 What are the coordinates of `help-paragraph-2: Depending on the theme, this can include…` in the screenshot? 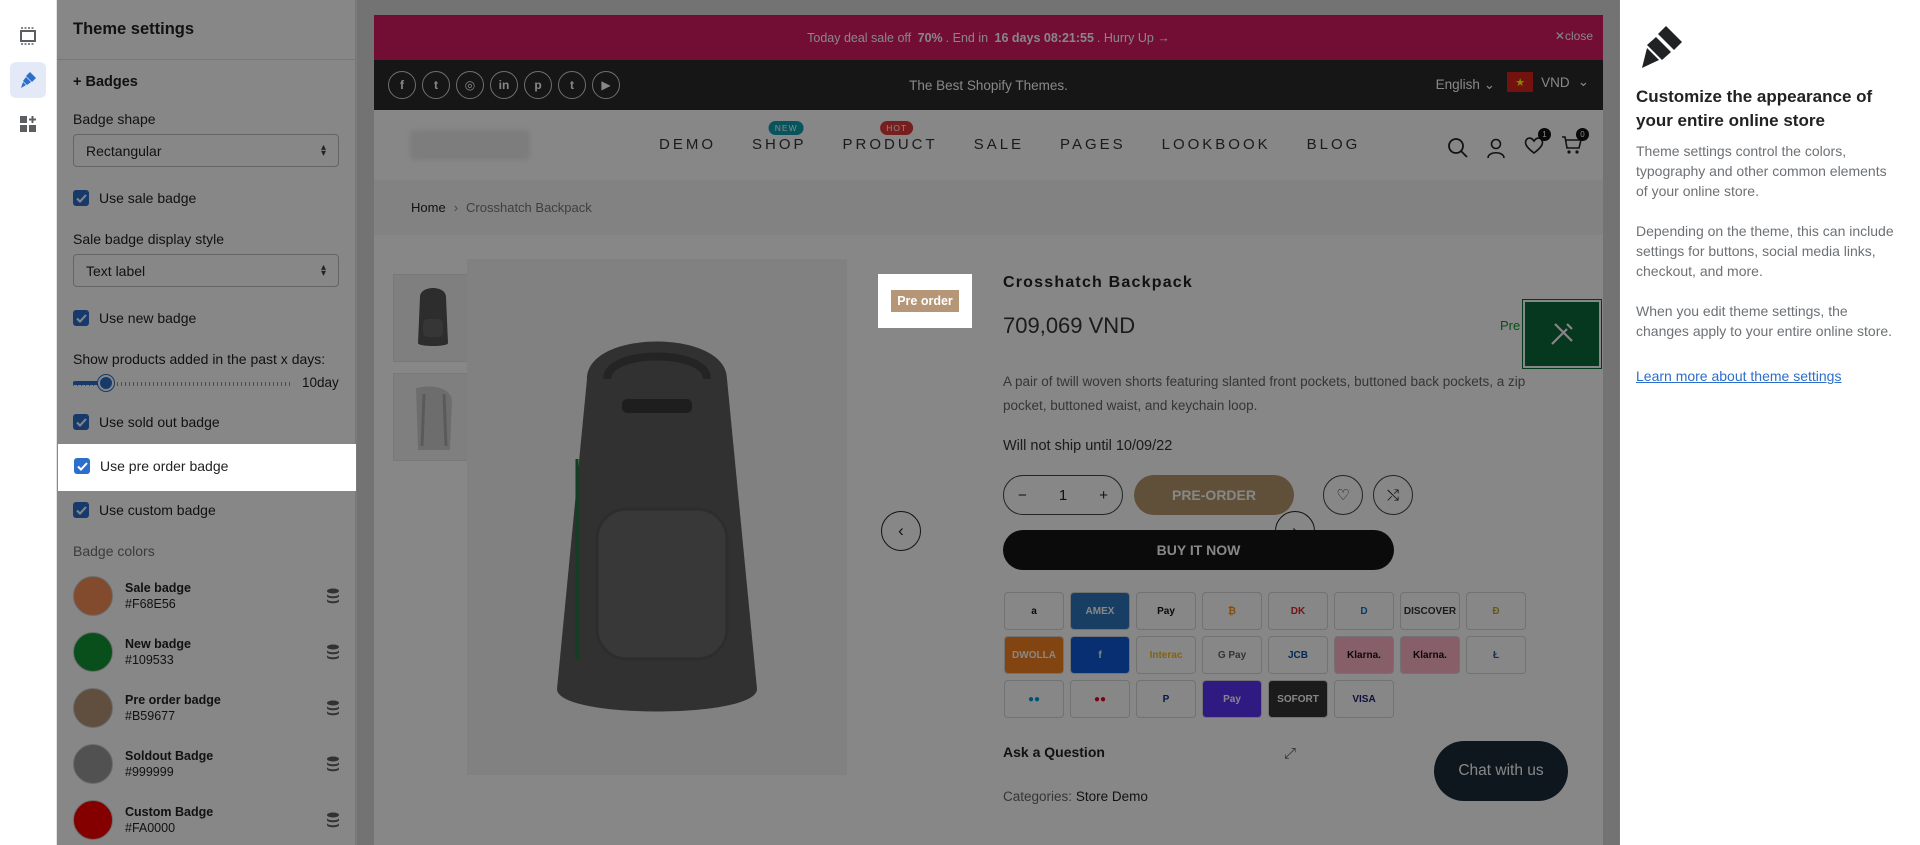 It's located at (1765, 251).